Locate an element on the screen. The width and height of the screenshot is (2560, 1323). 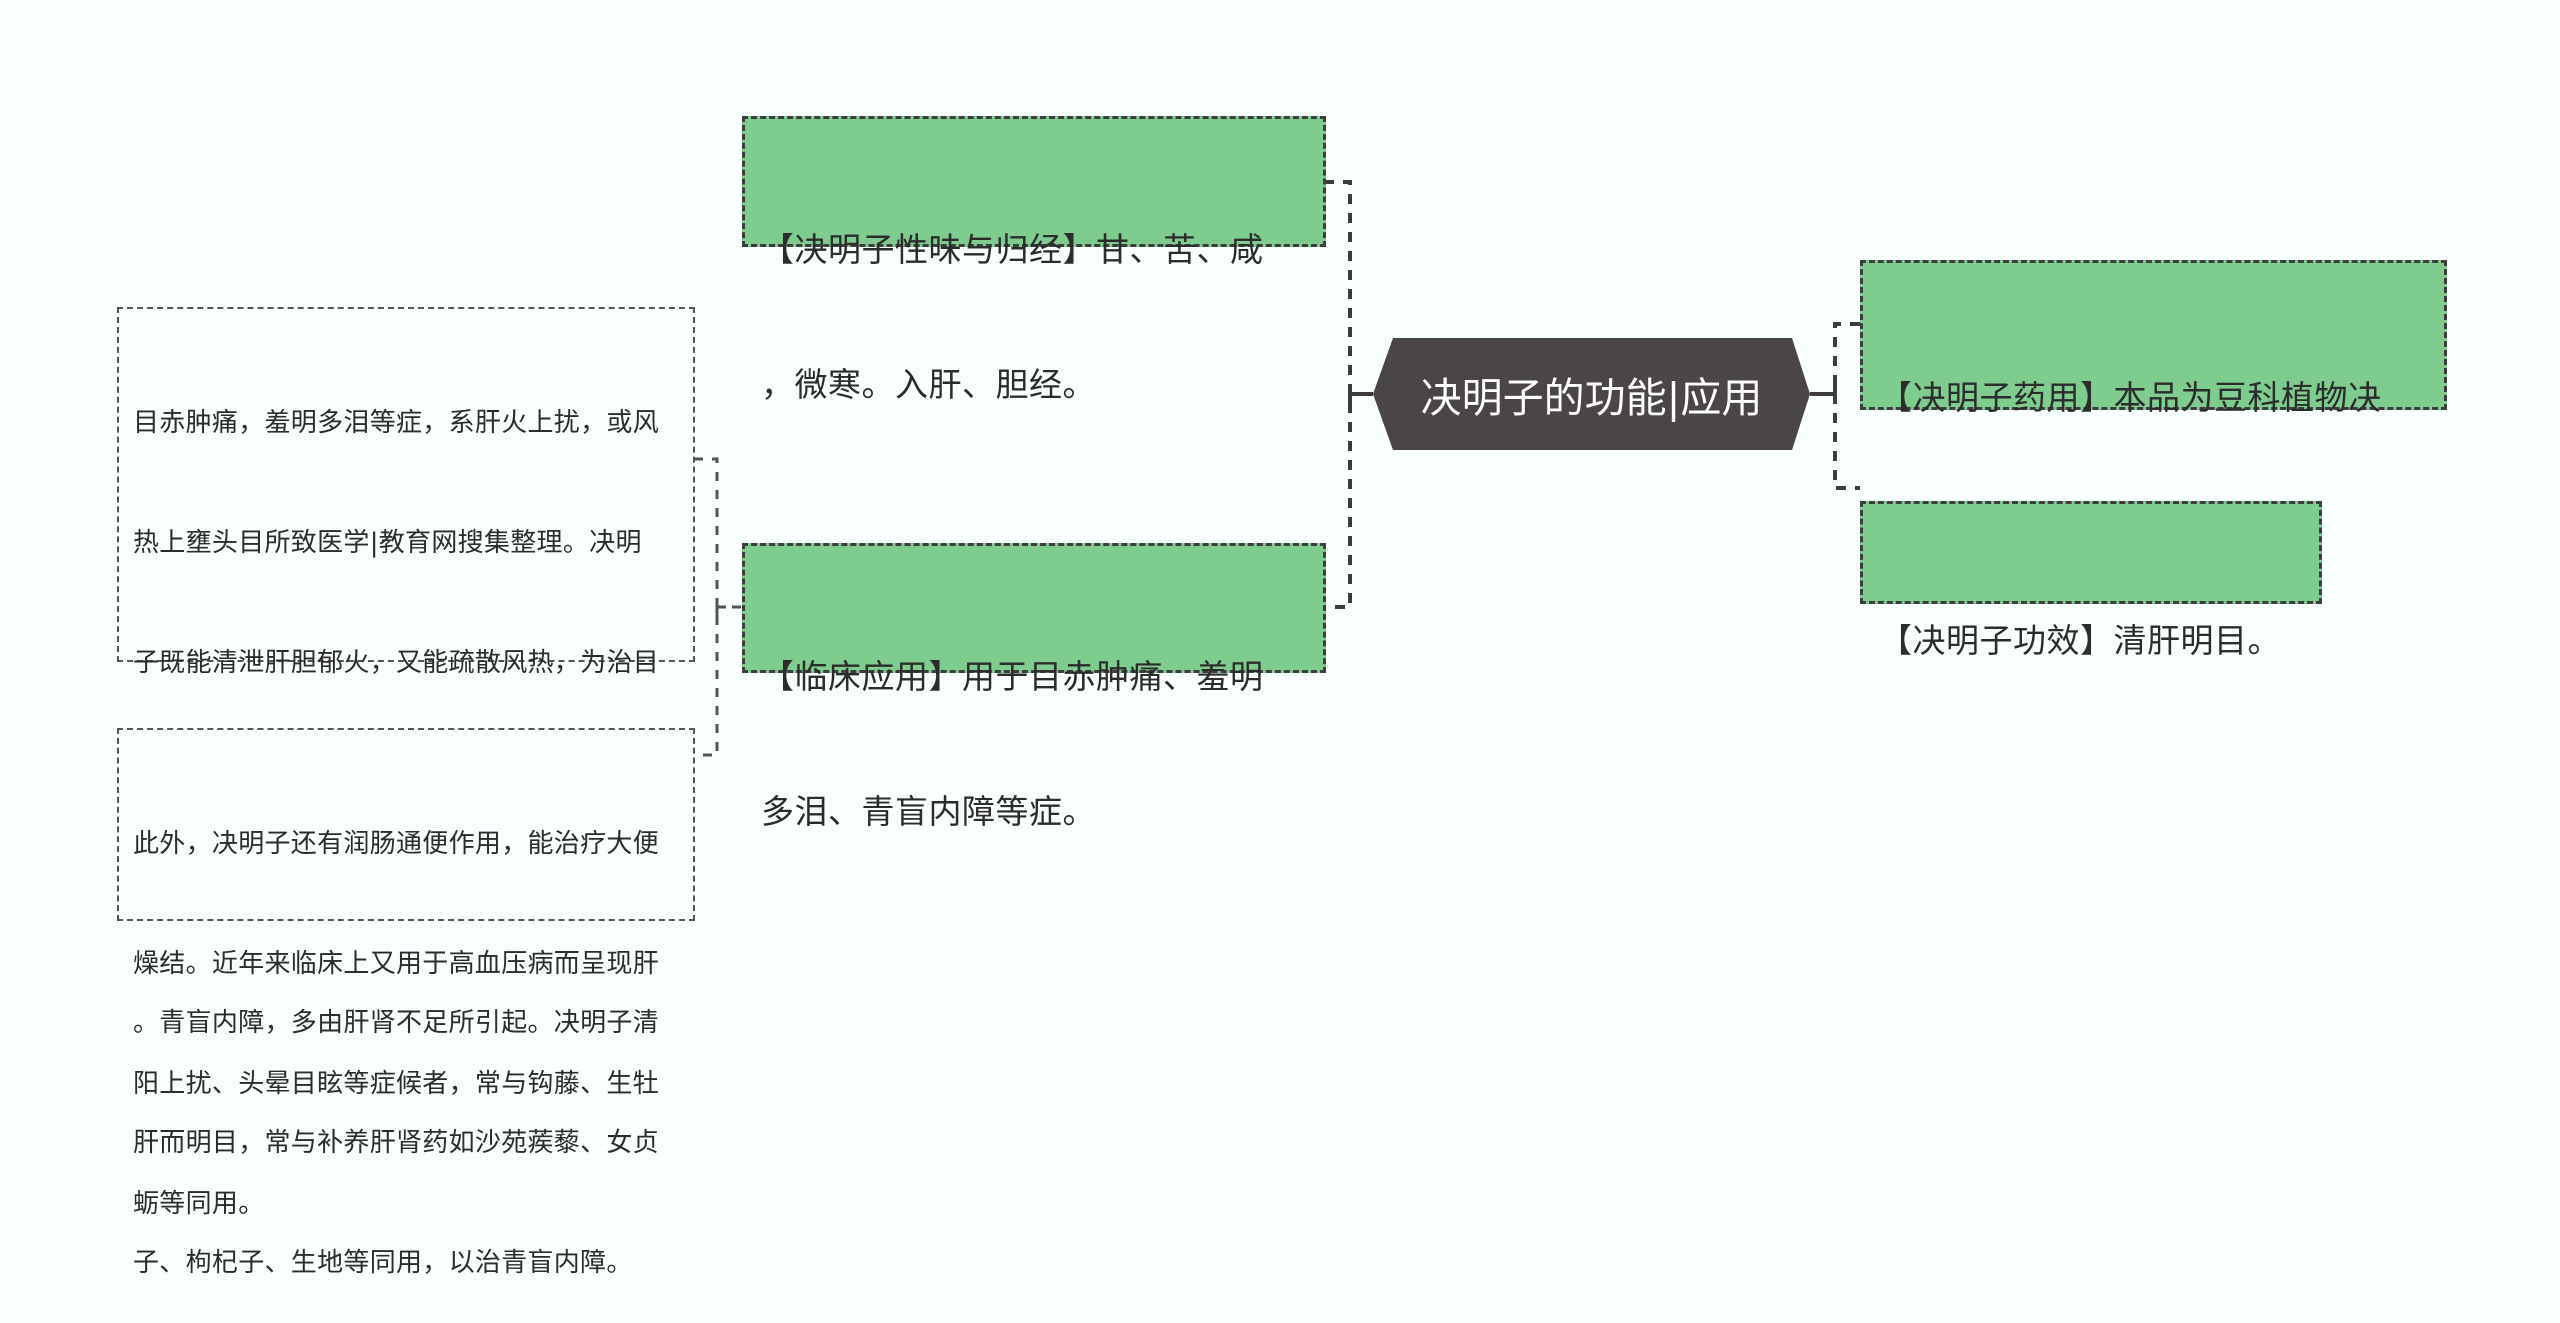
branch-text-line: 多泪、青盲内障等症。 is located at coordinates (928, 811).